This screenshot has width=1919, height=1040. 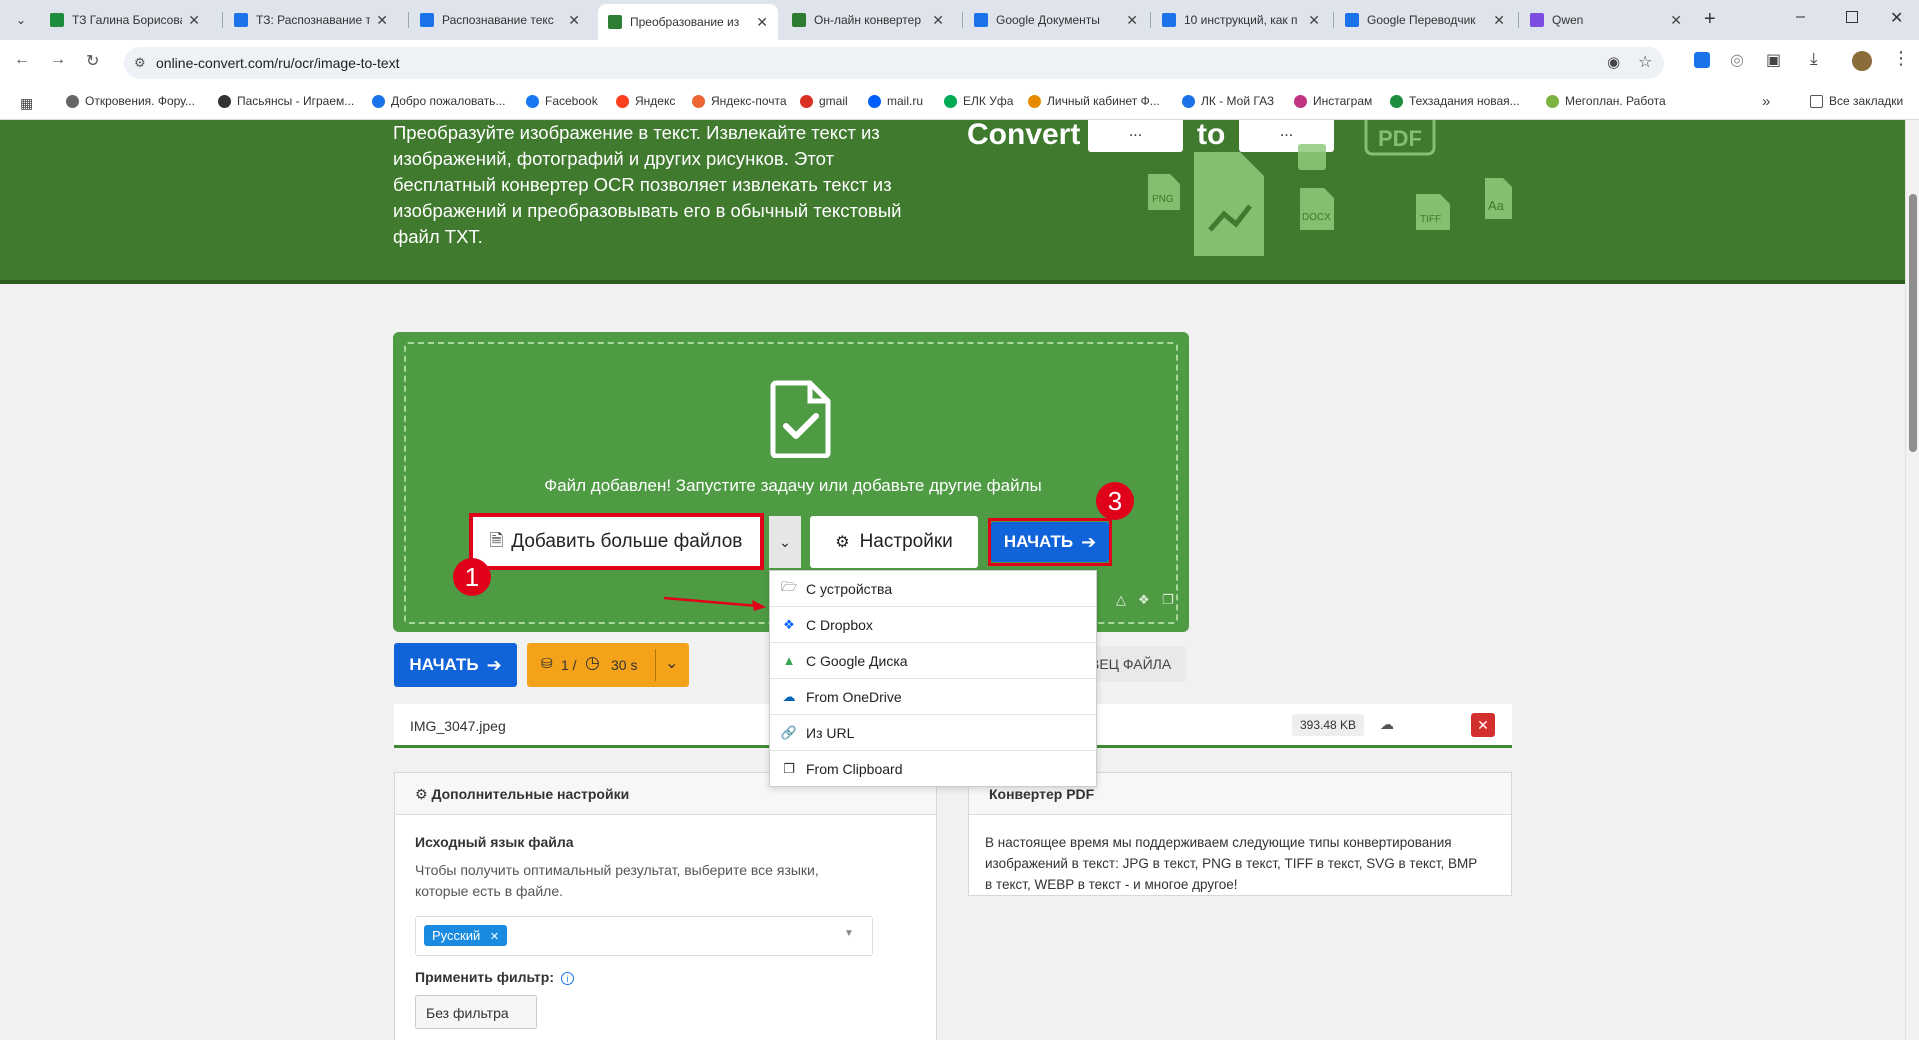 I want to click on menu-item-google-drive: ▲ С Google Диска, so click(x=933, y=661).